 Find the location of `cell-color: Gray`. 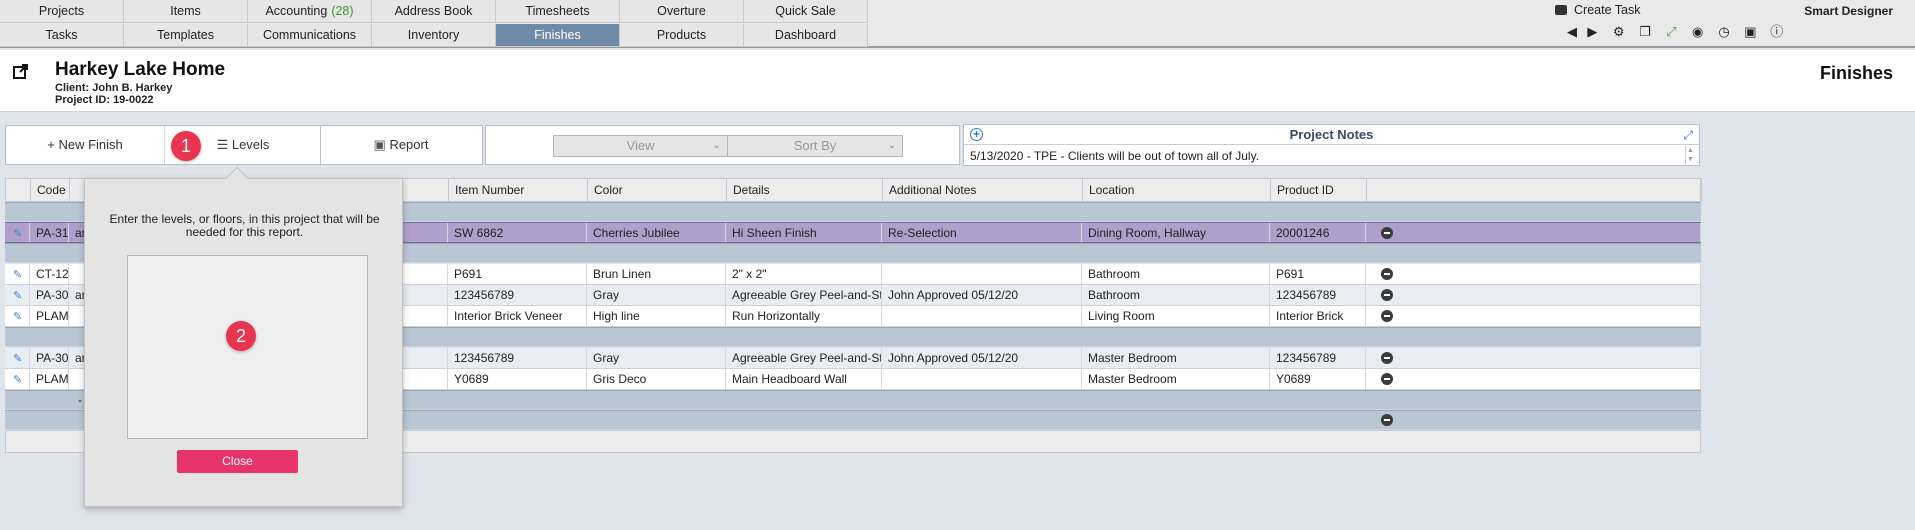

cell-color: Gray is located at coordinates (656, 295).